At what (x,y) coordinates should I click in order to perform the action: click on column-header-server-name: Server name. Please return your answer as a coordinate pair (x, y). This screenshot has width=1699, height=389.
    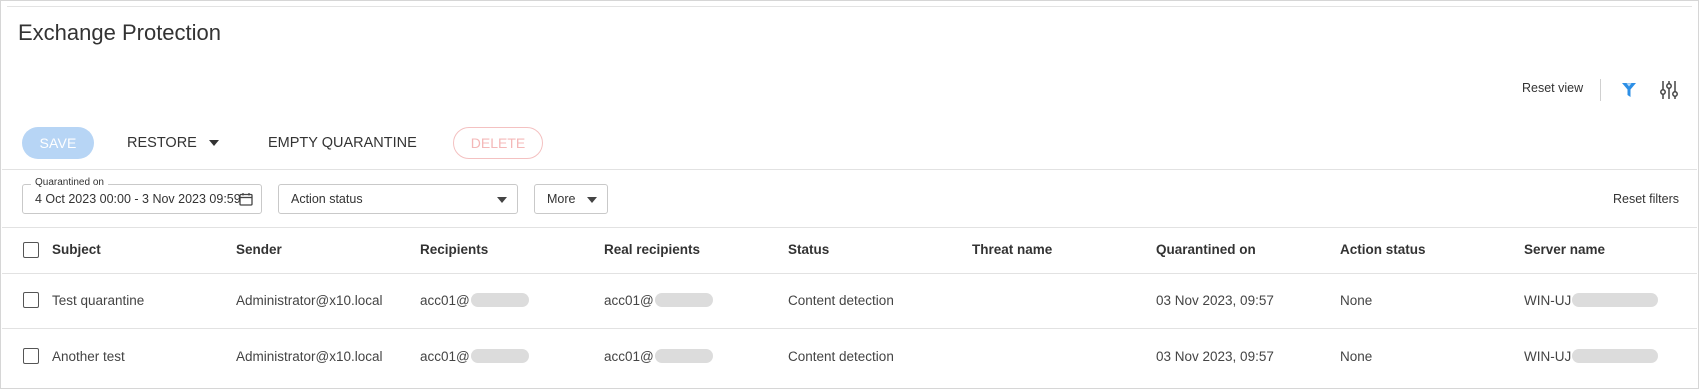
    Looking at the image, I should click on (1564, 249).